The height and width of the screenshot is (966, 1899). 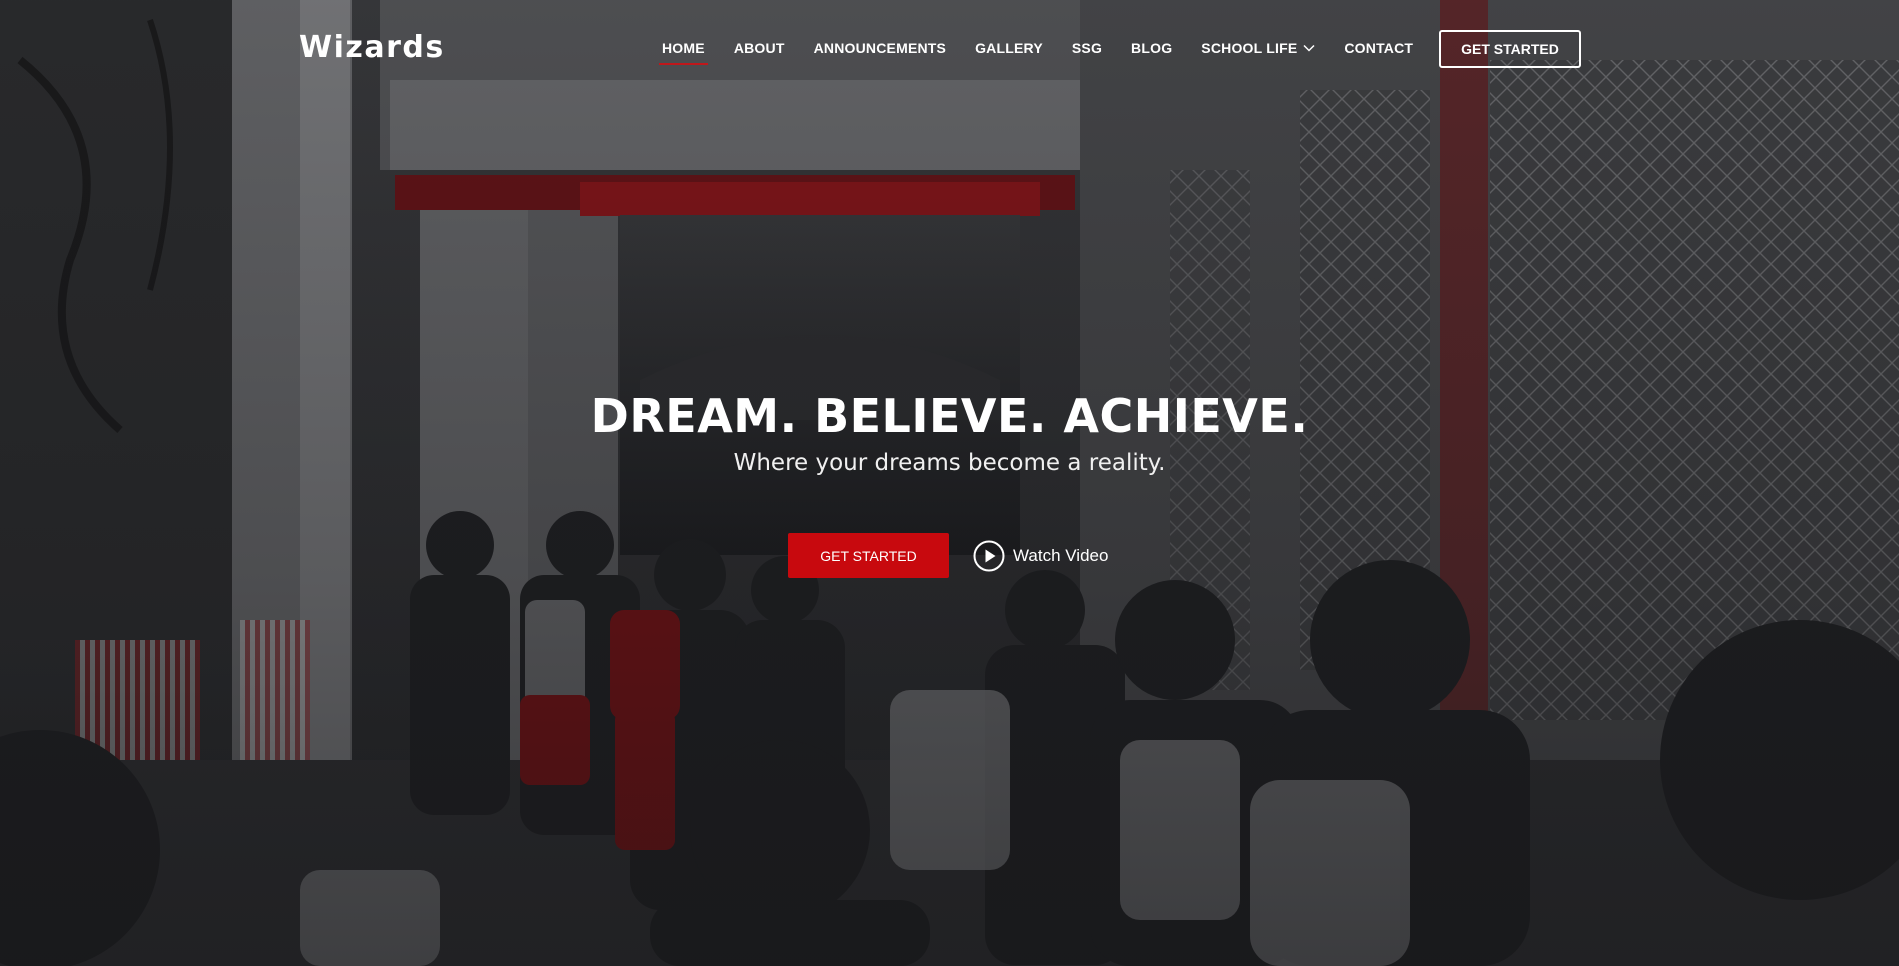 What do you see at coordinates (1309, 48) in the screenshot?
I see `chevron-down-icon` at bounding box center [1309, 48].